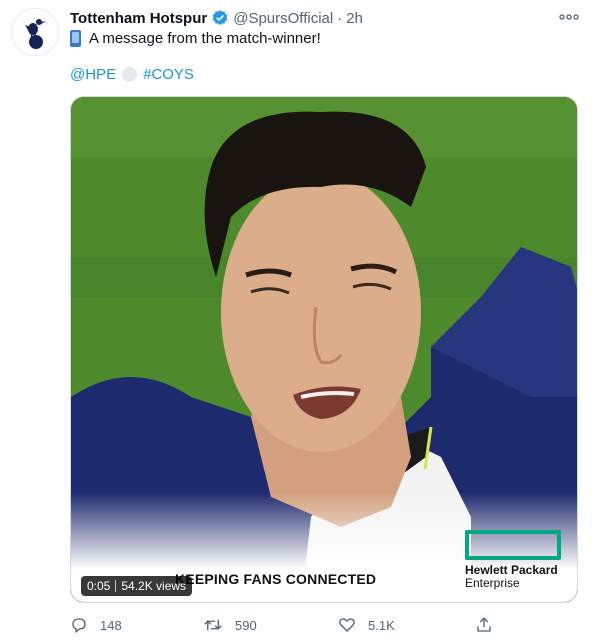 This screenshot has height=643, width=592. Describe the element at coordinates (283, 18) in the screenshot. I see `author-handle: @SpursOfficial` at that location.